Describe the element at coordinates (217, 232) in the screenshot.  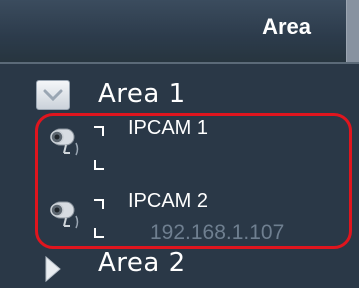
I see `ipcam-2-ip-address: 192.168.1.107` at that location.